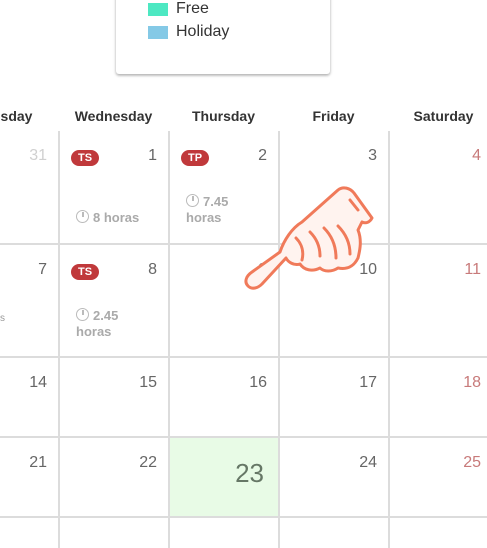  Describe the element at coordinates (115, 478) in the screenshot. I see `day-cell: 22` at that location.